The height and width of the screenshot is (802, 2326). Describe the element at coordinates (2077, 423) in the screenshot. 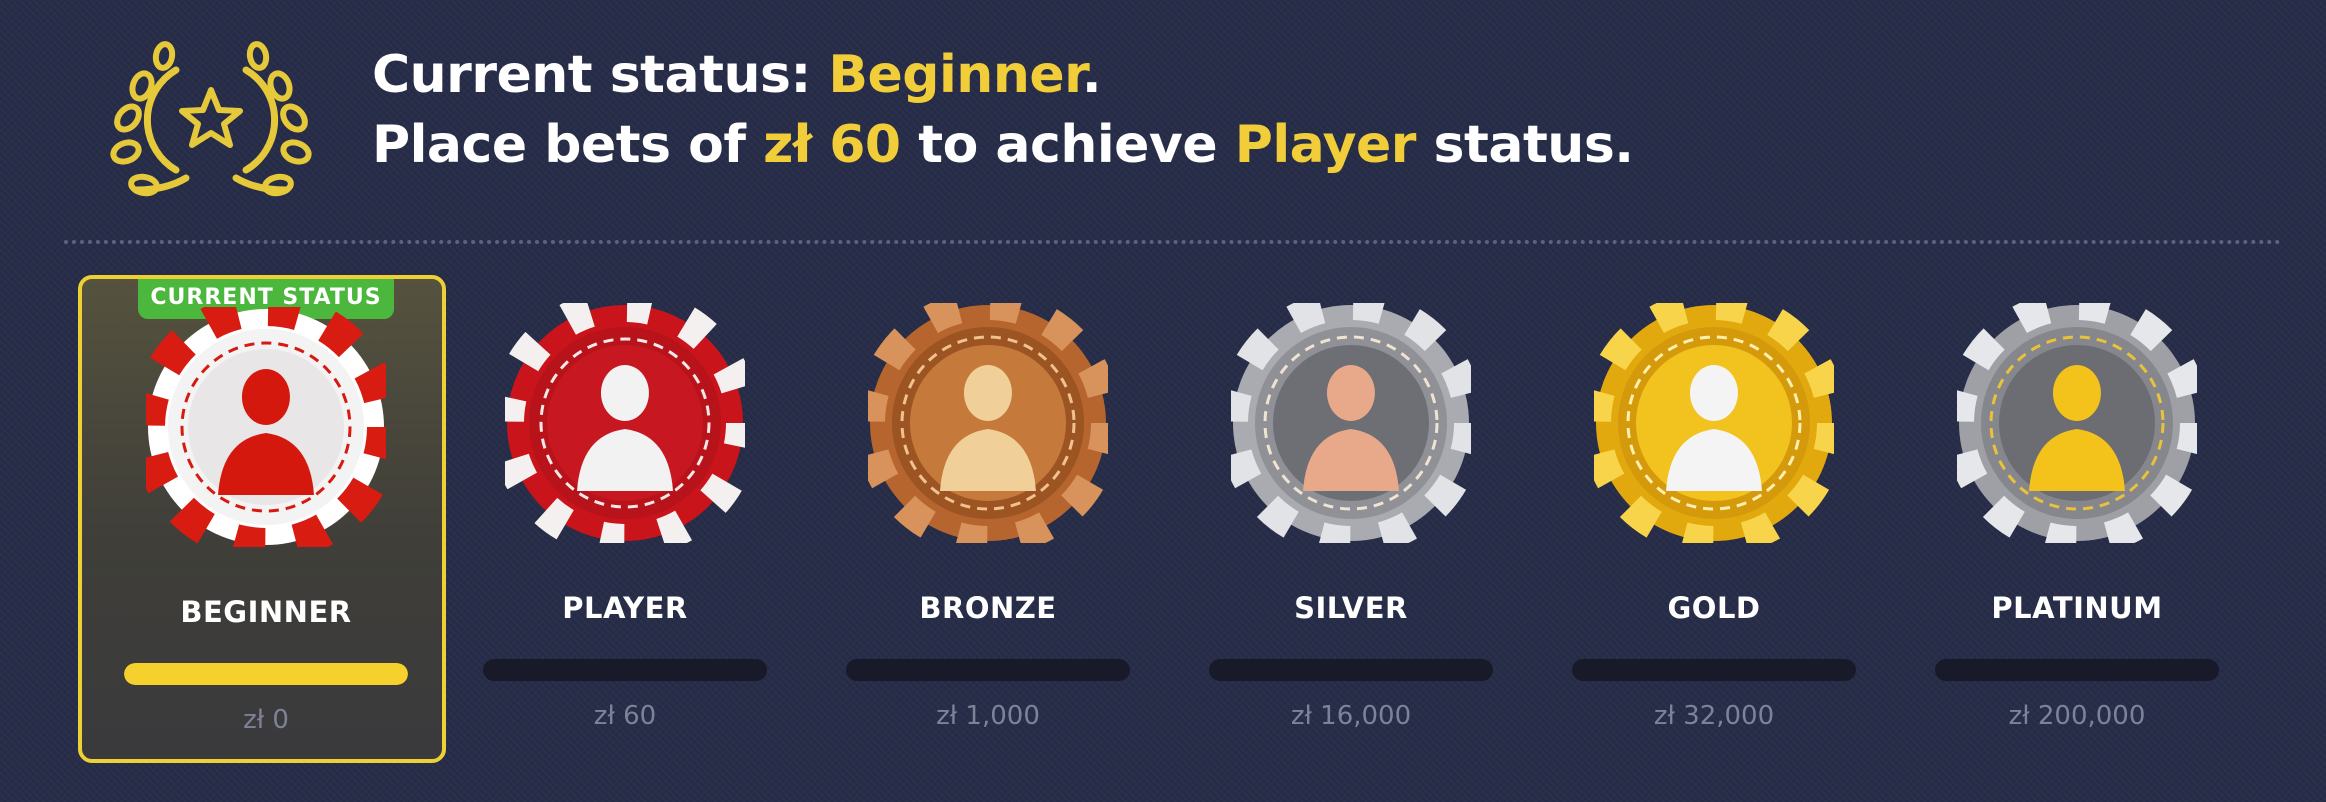

I see `platinum-chip-icon` at that location.